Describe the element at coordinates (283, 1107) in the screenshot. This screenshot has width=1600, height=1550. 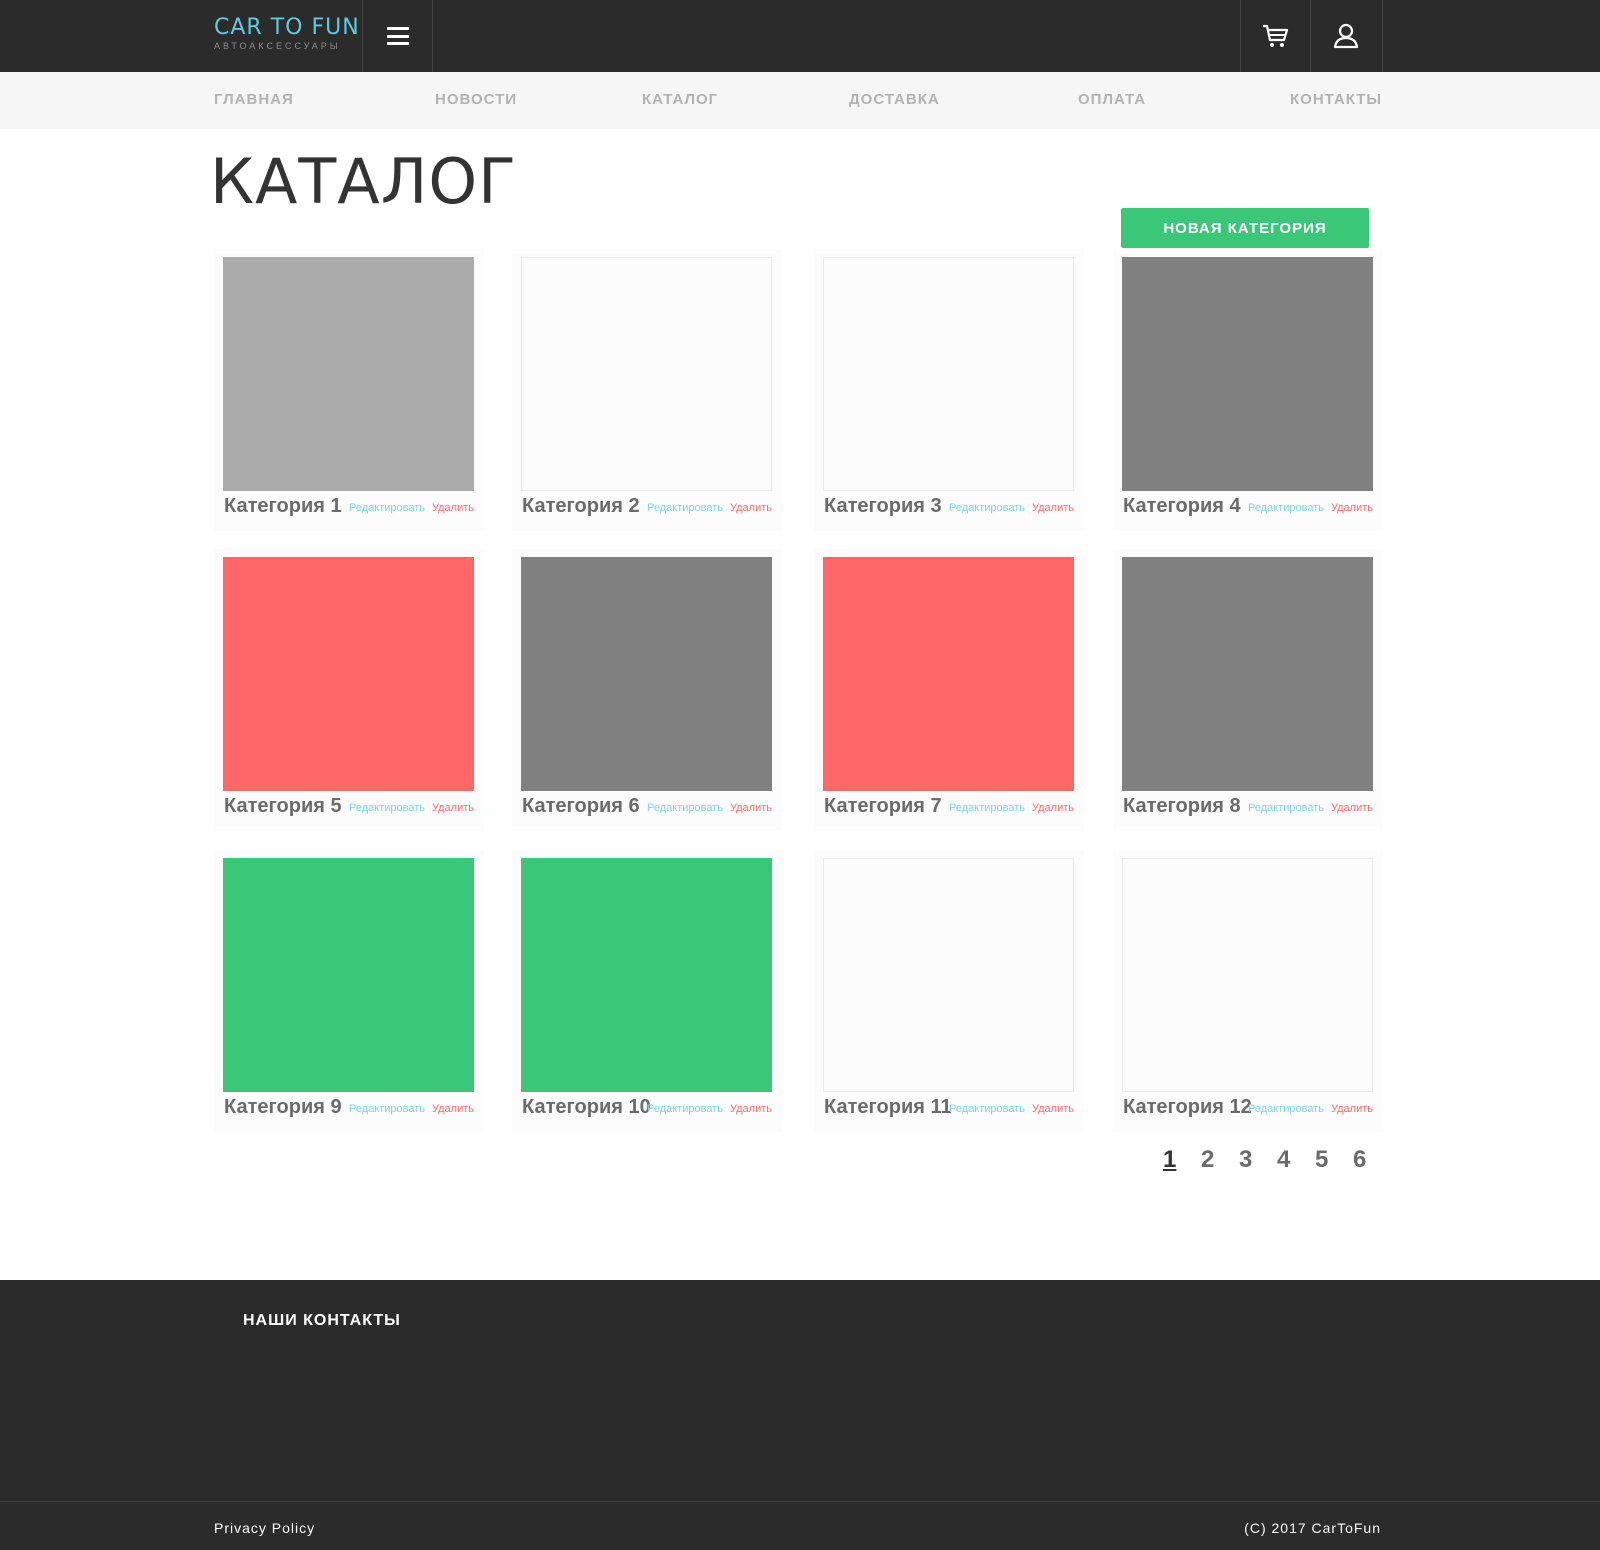
I see `category-title: Категория 9` at that location.